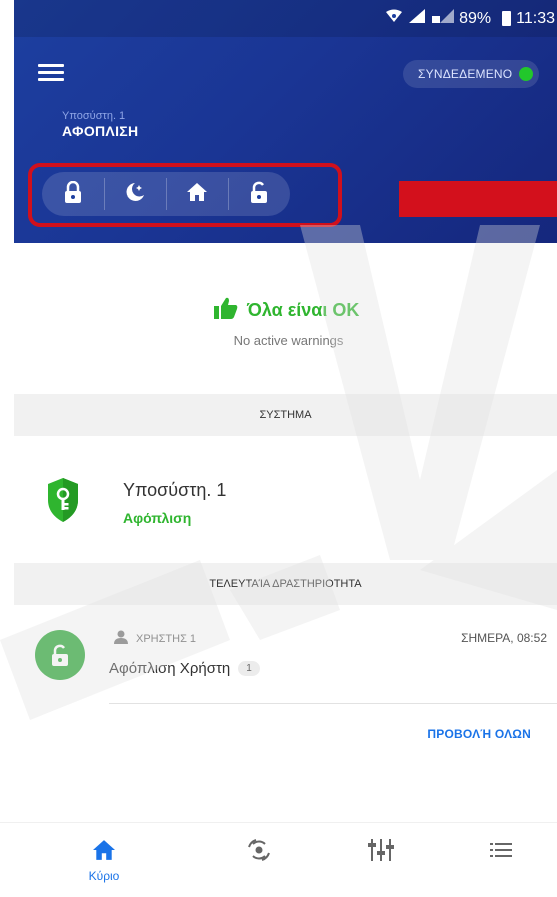 The height and width of the screenshot is (897, 557). I want to click on disarm-button, so click(259, 194).